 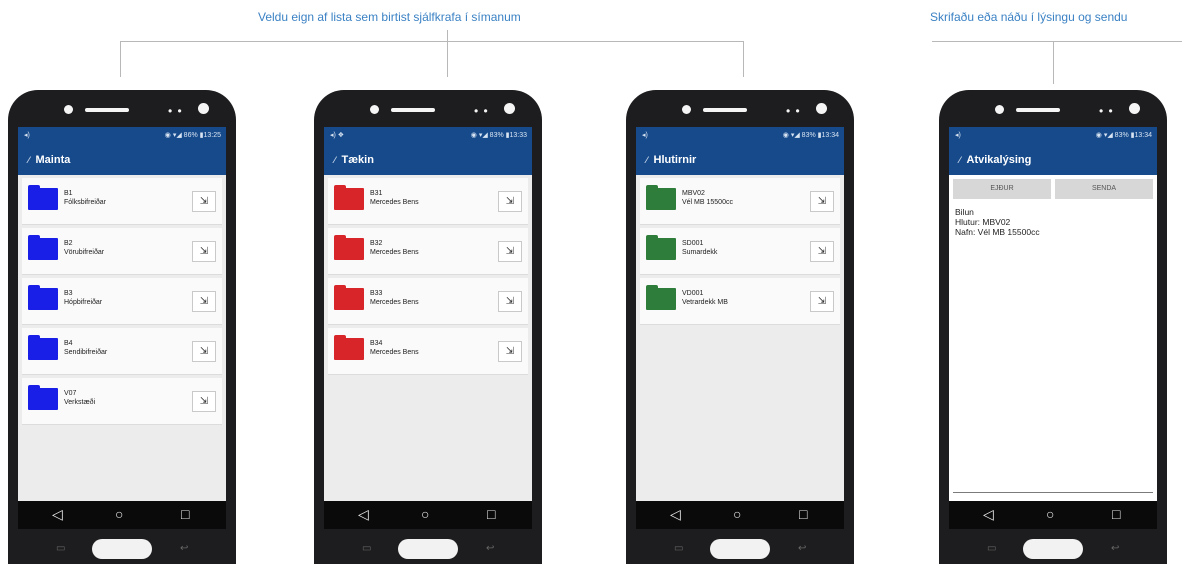 I want to click on description-textarea: Bilun Hlutur: MBV02 Nafn: Vél MB 15500cc, so click(x=1053, y=222).